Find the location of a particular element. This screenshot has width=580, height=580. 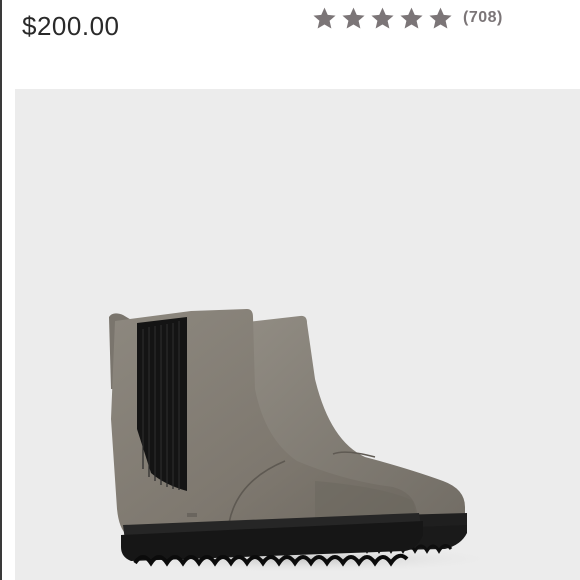

rating-summary: (708) is located at coordinates (407, 18).